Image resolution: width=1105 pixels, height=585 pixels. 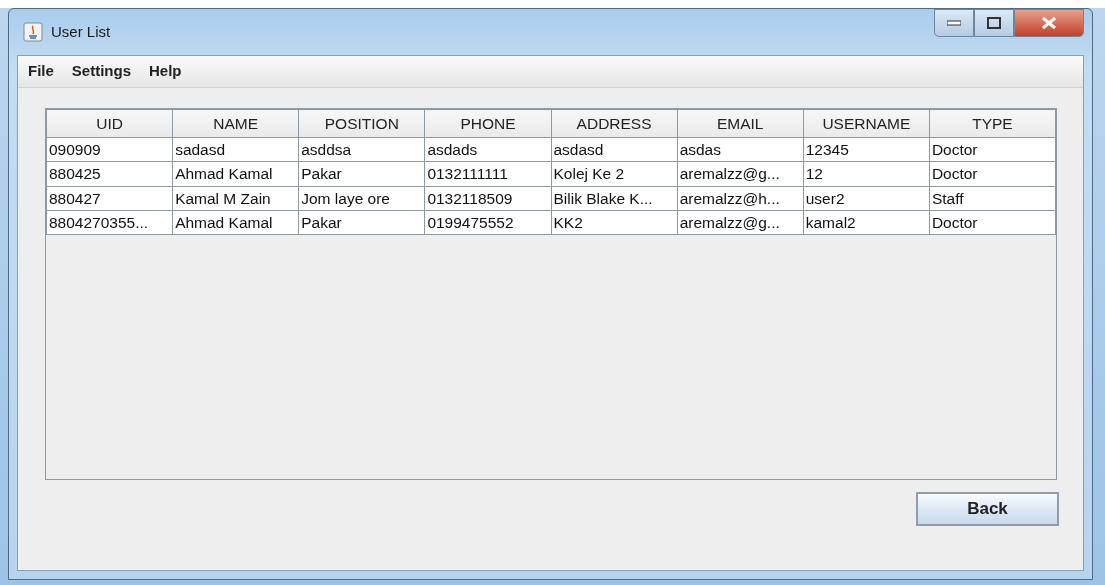 I want to click on minimize-button, so click(x=954, y=23).